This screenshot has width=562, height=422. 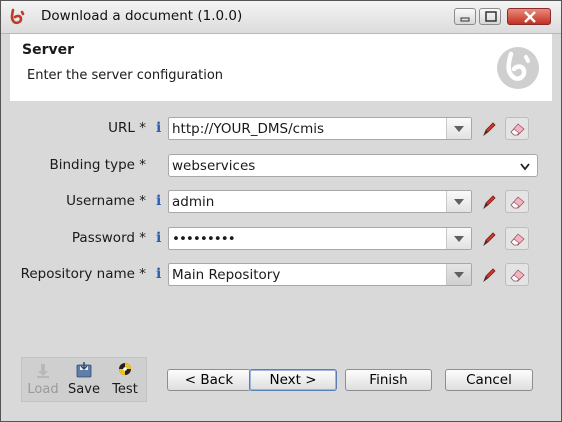 I want to click on url-label: URL *, so click(x=127, y=128).